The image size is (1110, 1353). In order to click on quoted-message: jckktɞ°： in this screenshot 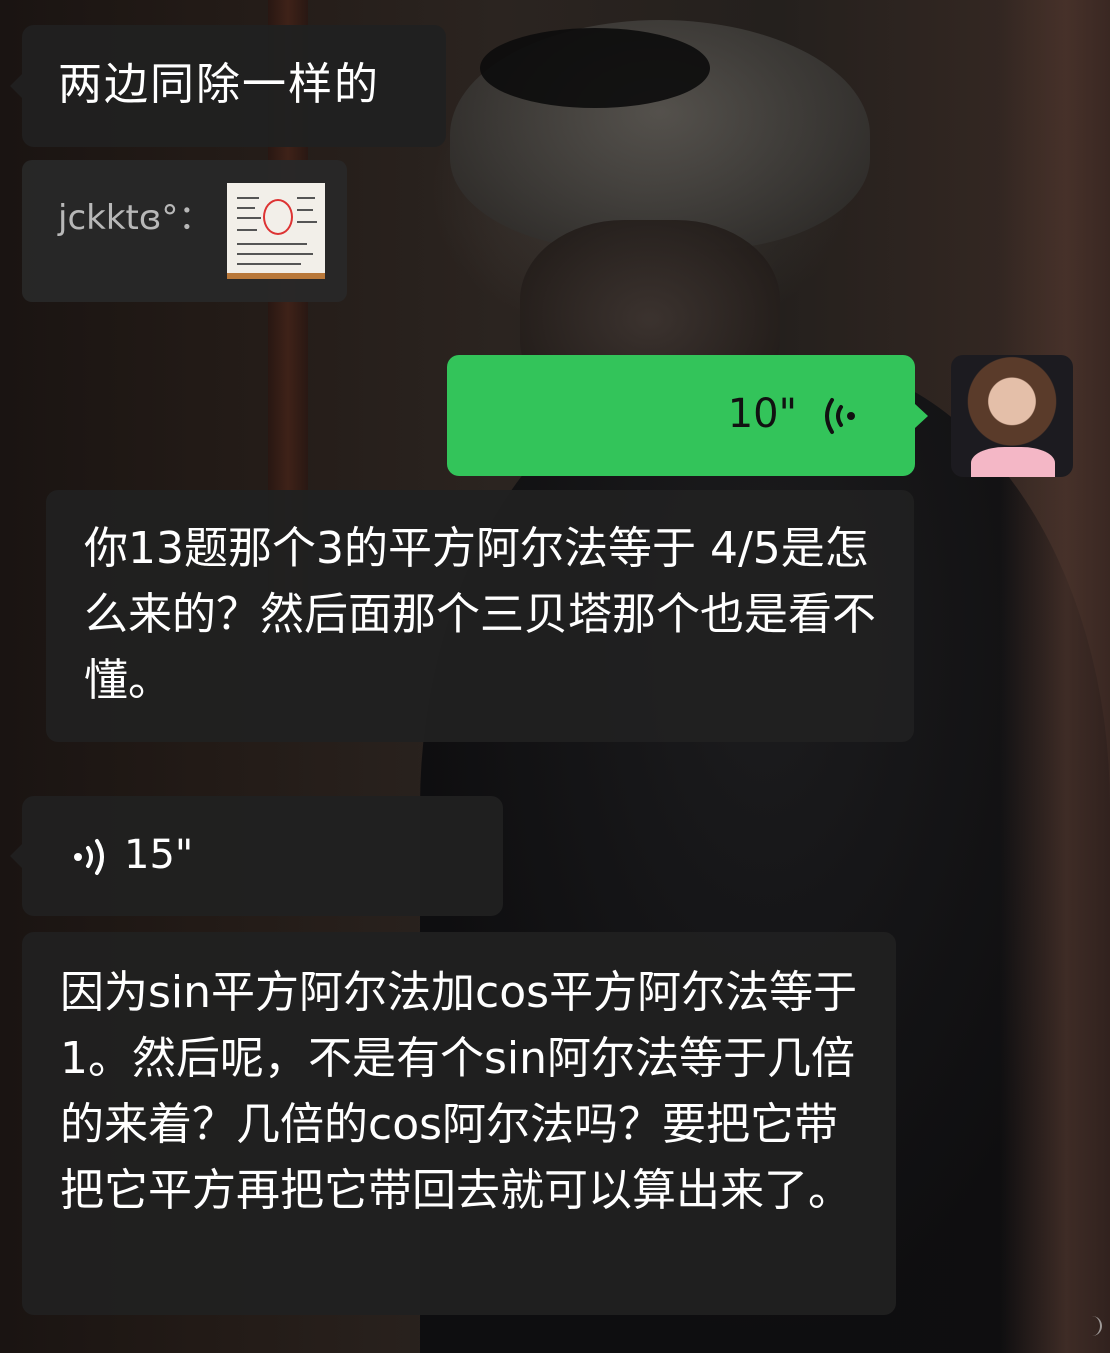, I will do `click(184, 231)`.